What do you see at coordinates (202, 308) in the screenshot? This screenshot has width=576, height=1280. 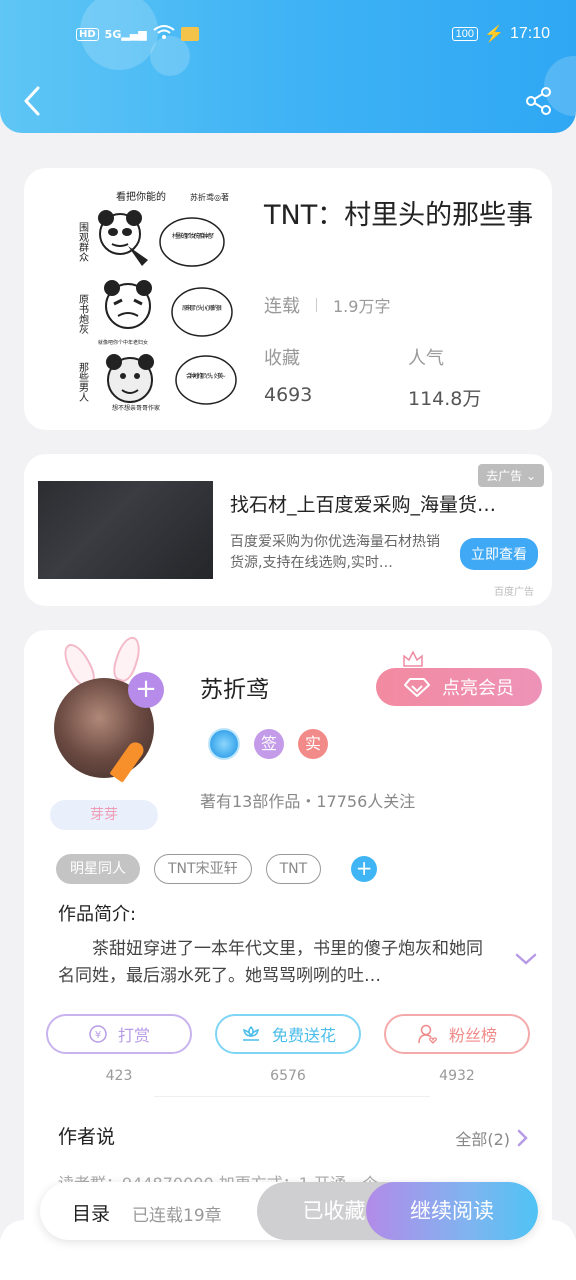 I see `cover-bubble-2: 原来那丫头小心眼的很!` at bounding box center [202, 308].